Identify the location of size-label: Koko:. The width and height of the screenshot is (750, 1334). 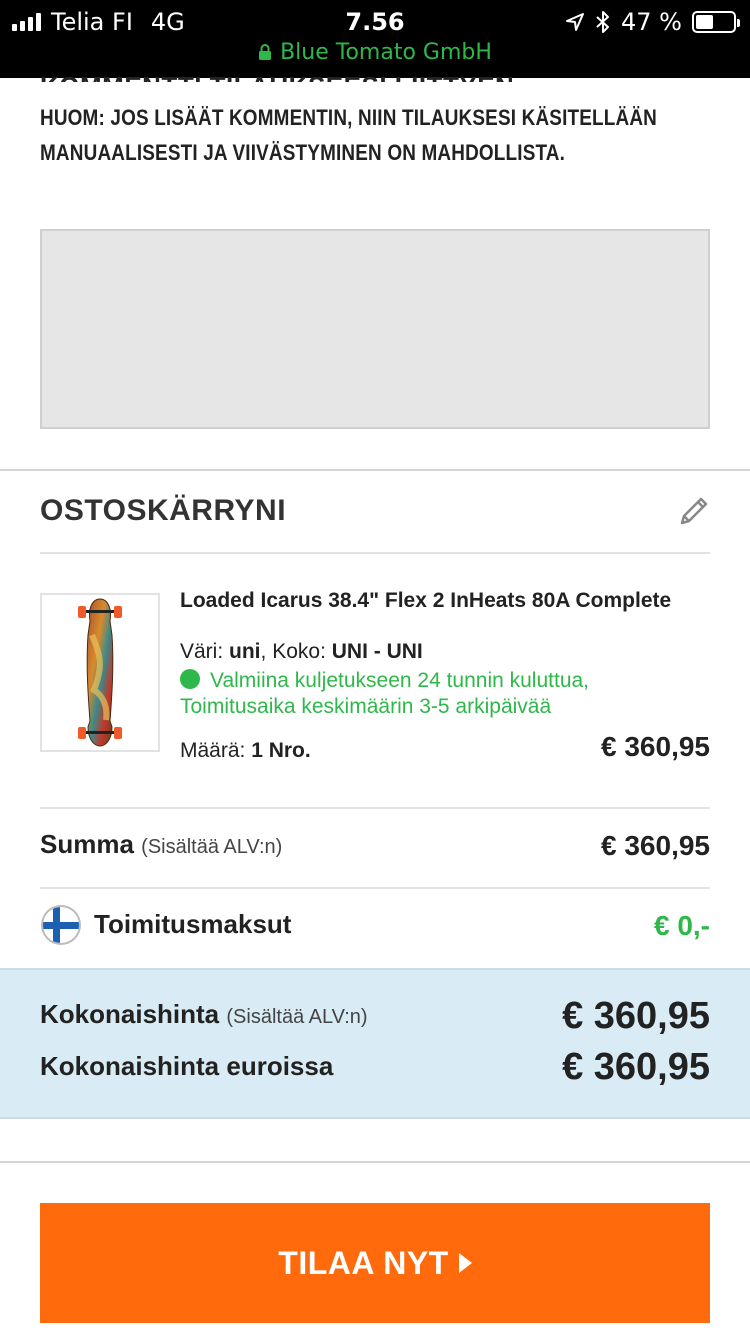
(299, 651).